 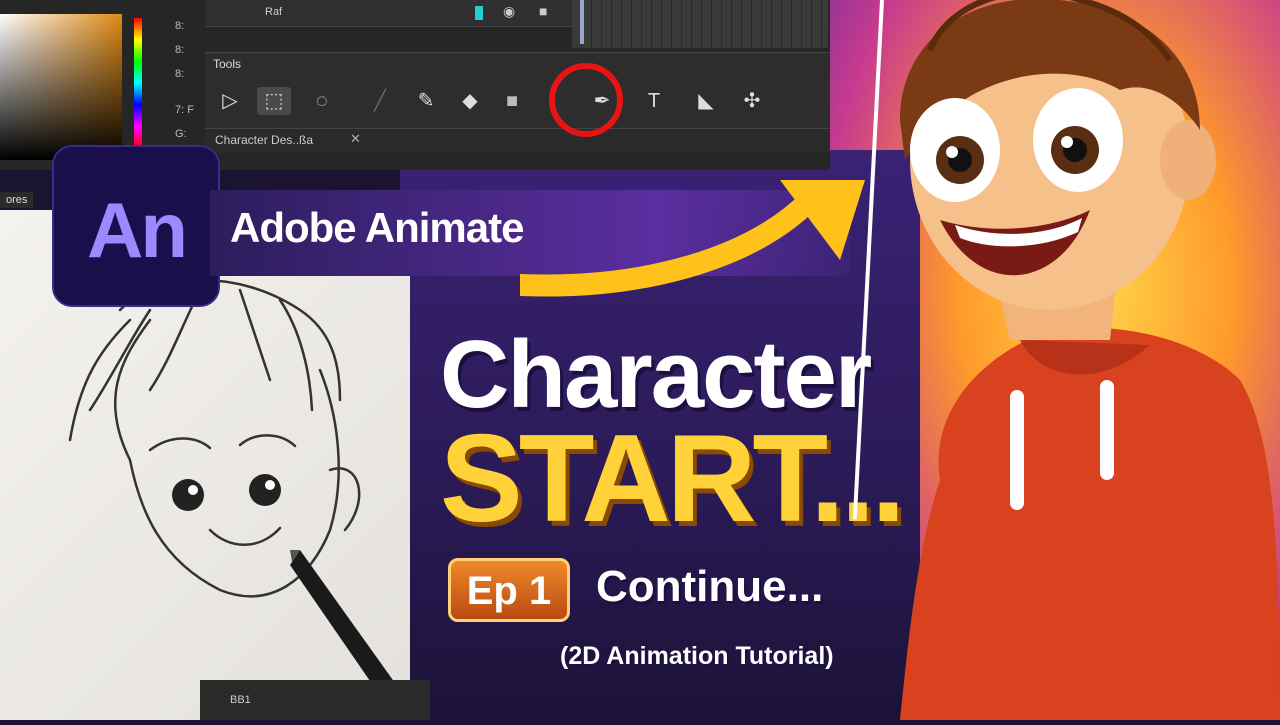 I want to click on document-tab: Character Des..ßa, so click(x=264, y=140).